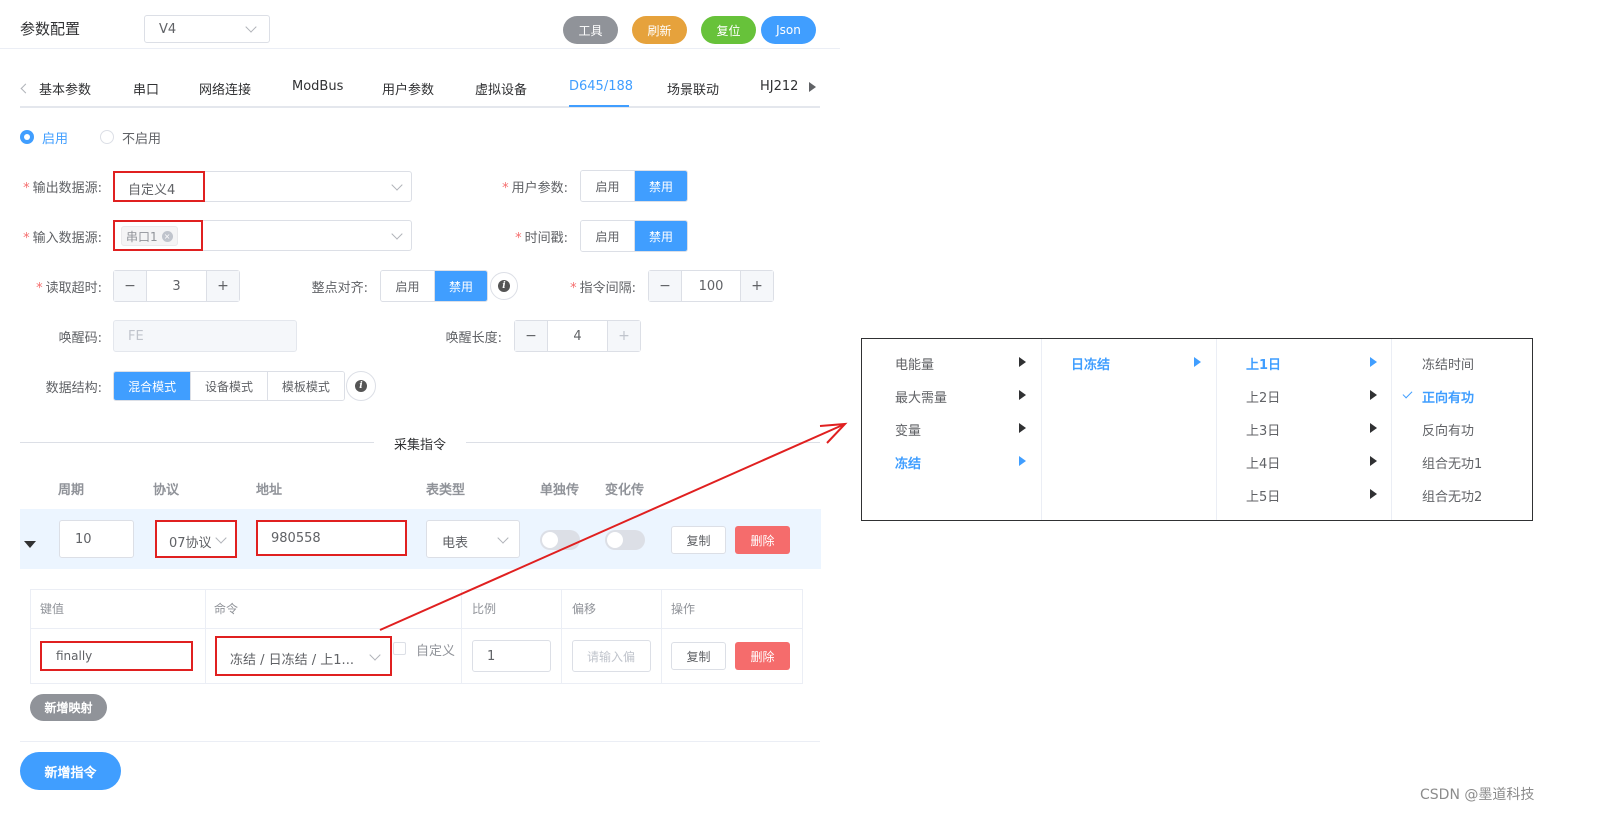 Image resolution: width=1608 pixels, height=832 pixels. Describe the element at coordinates (141, 137) in the screenshot. I see `radio-disable-label: 不启用` at that location.